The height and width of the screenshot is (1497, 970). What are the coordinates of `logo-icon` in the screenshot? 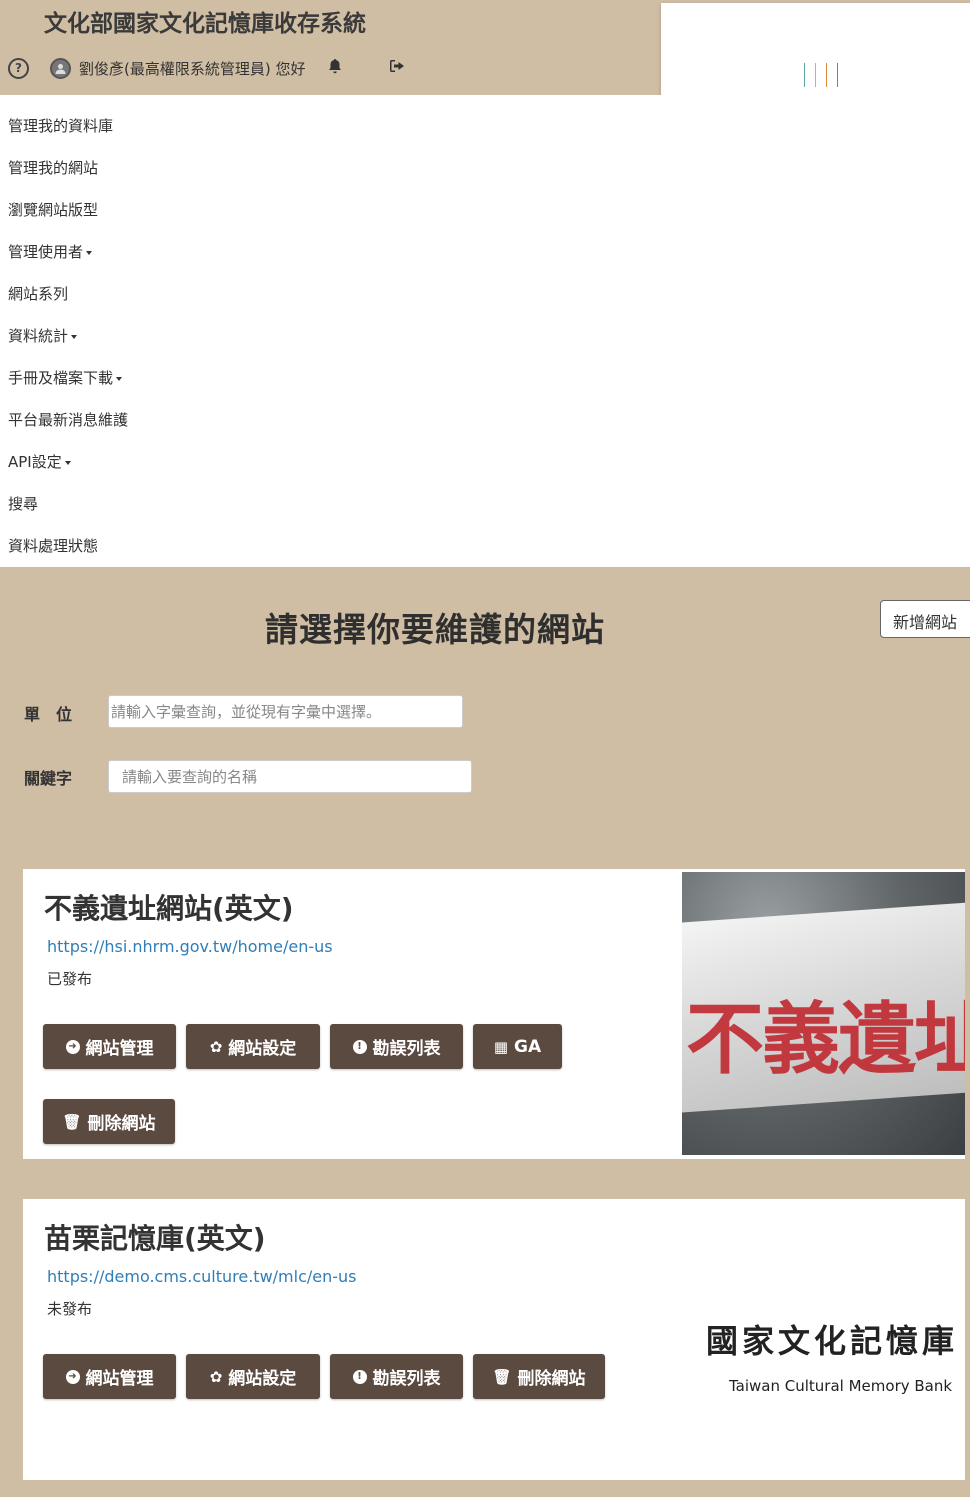 It's located at (821, 75).